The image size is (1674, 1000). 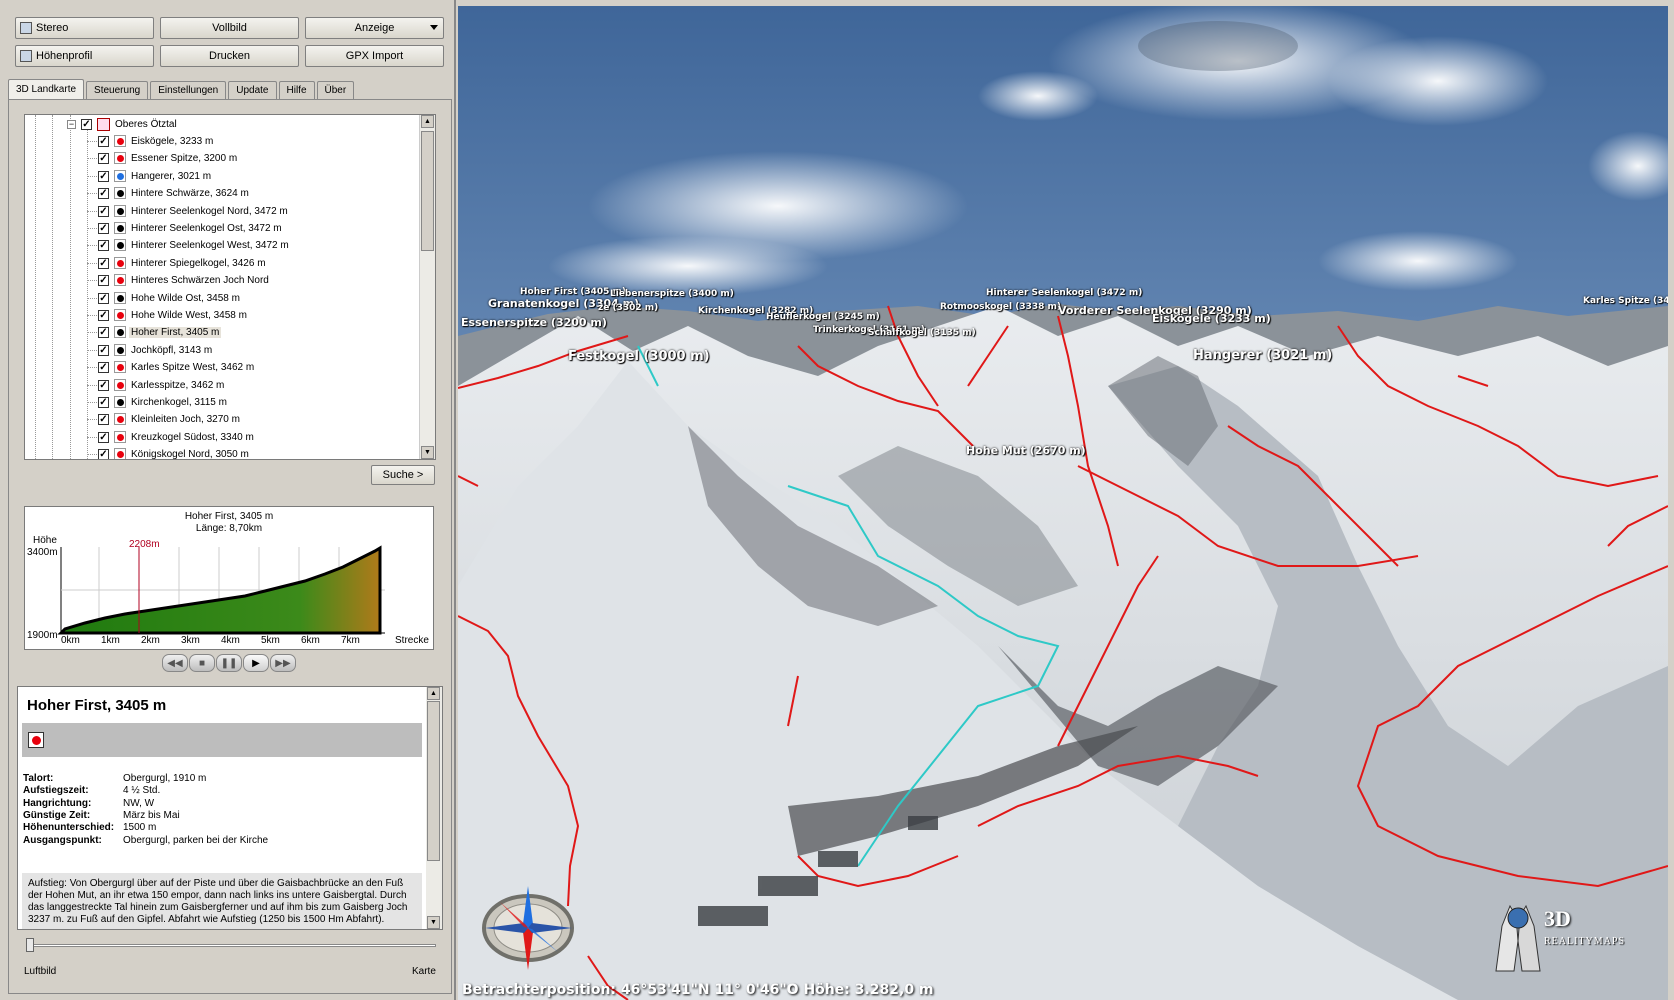 I want to click on tree-scrollbar: ▲ ▼, so click(x=427, y=287).